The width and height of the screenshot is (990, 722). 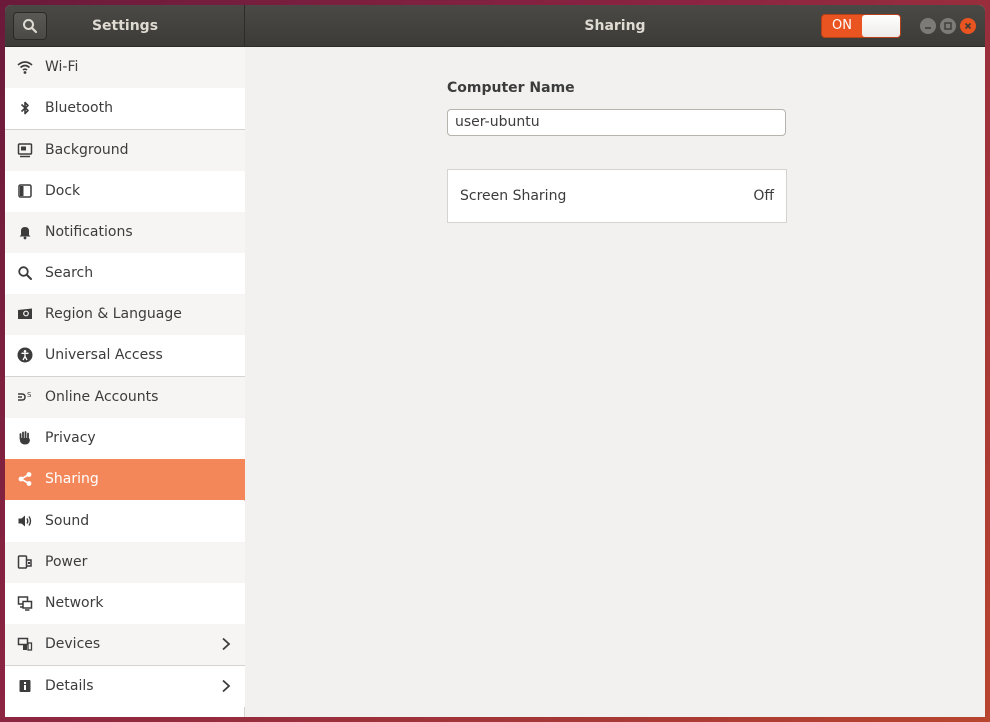 I want to click on sidebar-item-privacy: Privacy, so click(x=125, y=438).